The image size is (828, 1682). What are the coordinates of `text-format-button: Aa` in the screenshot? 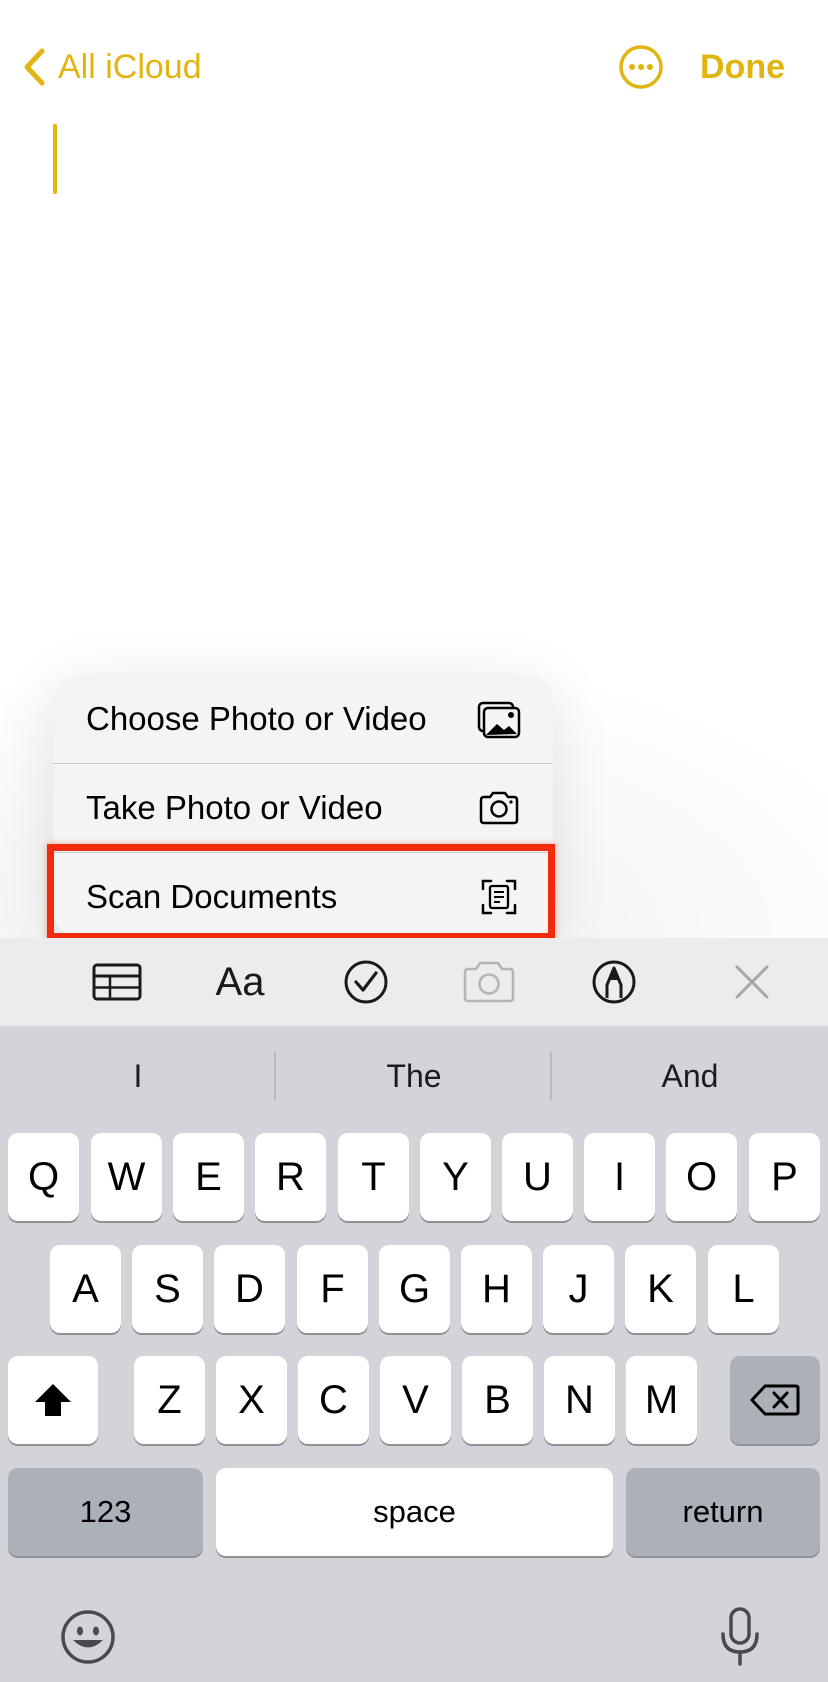 It's located at (240, 982).